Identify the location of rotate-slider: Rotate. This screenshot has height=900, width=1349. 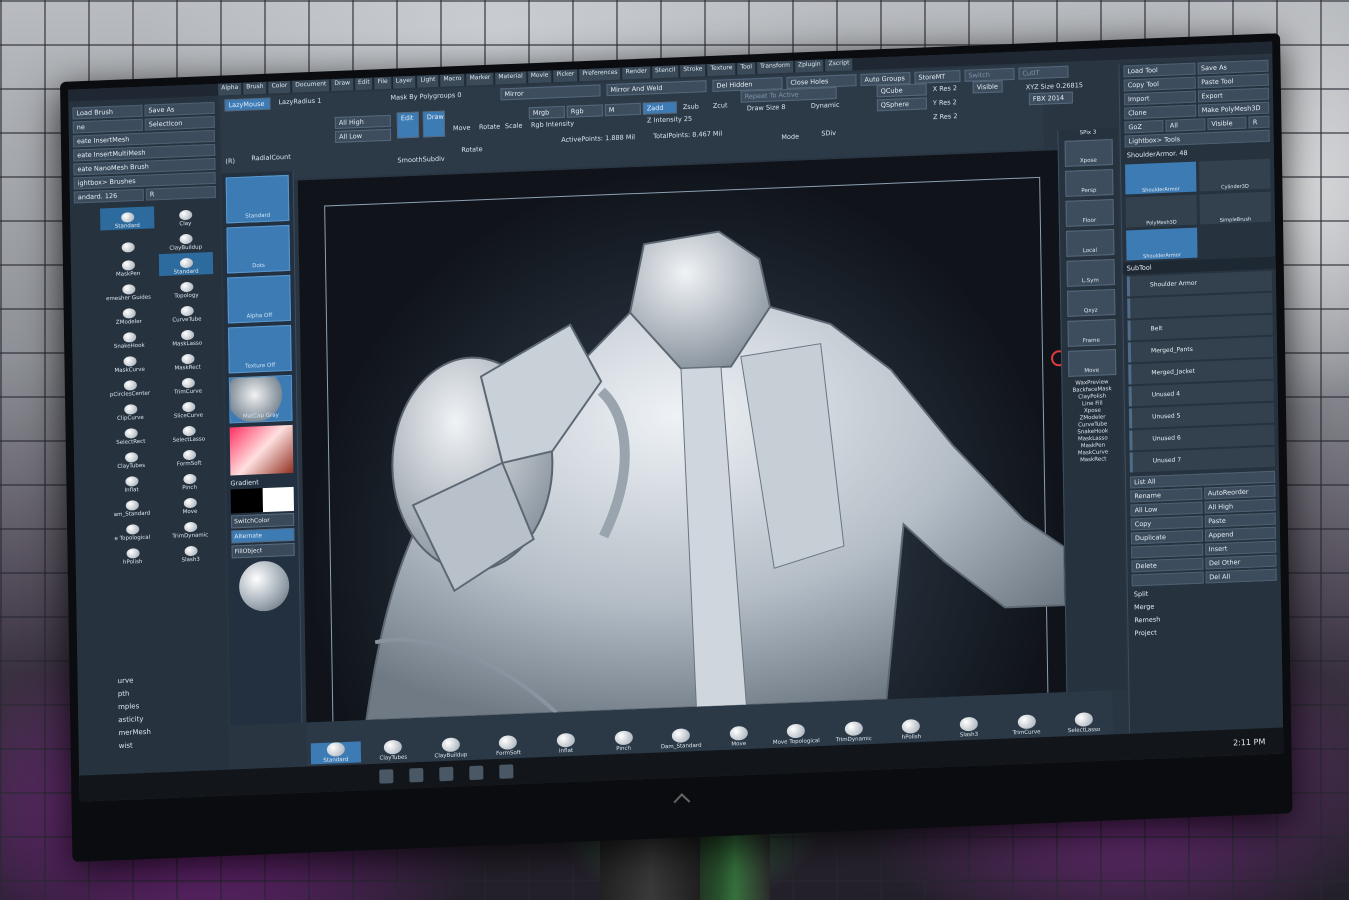
(471, 149).